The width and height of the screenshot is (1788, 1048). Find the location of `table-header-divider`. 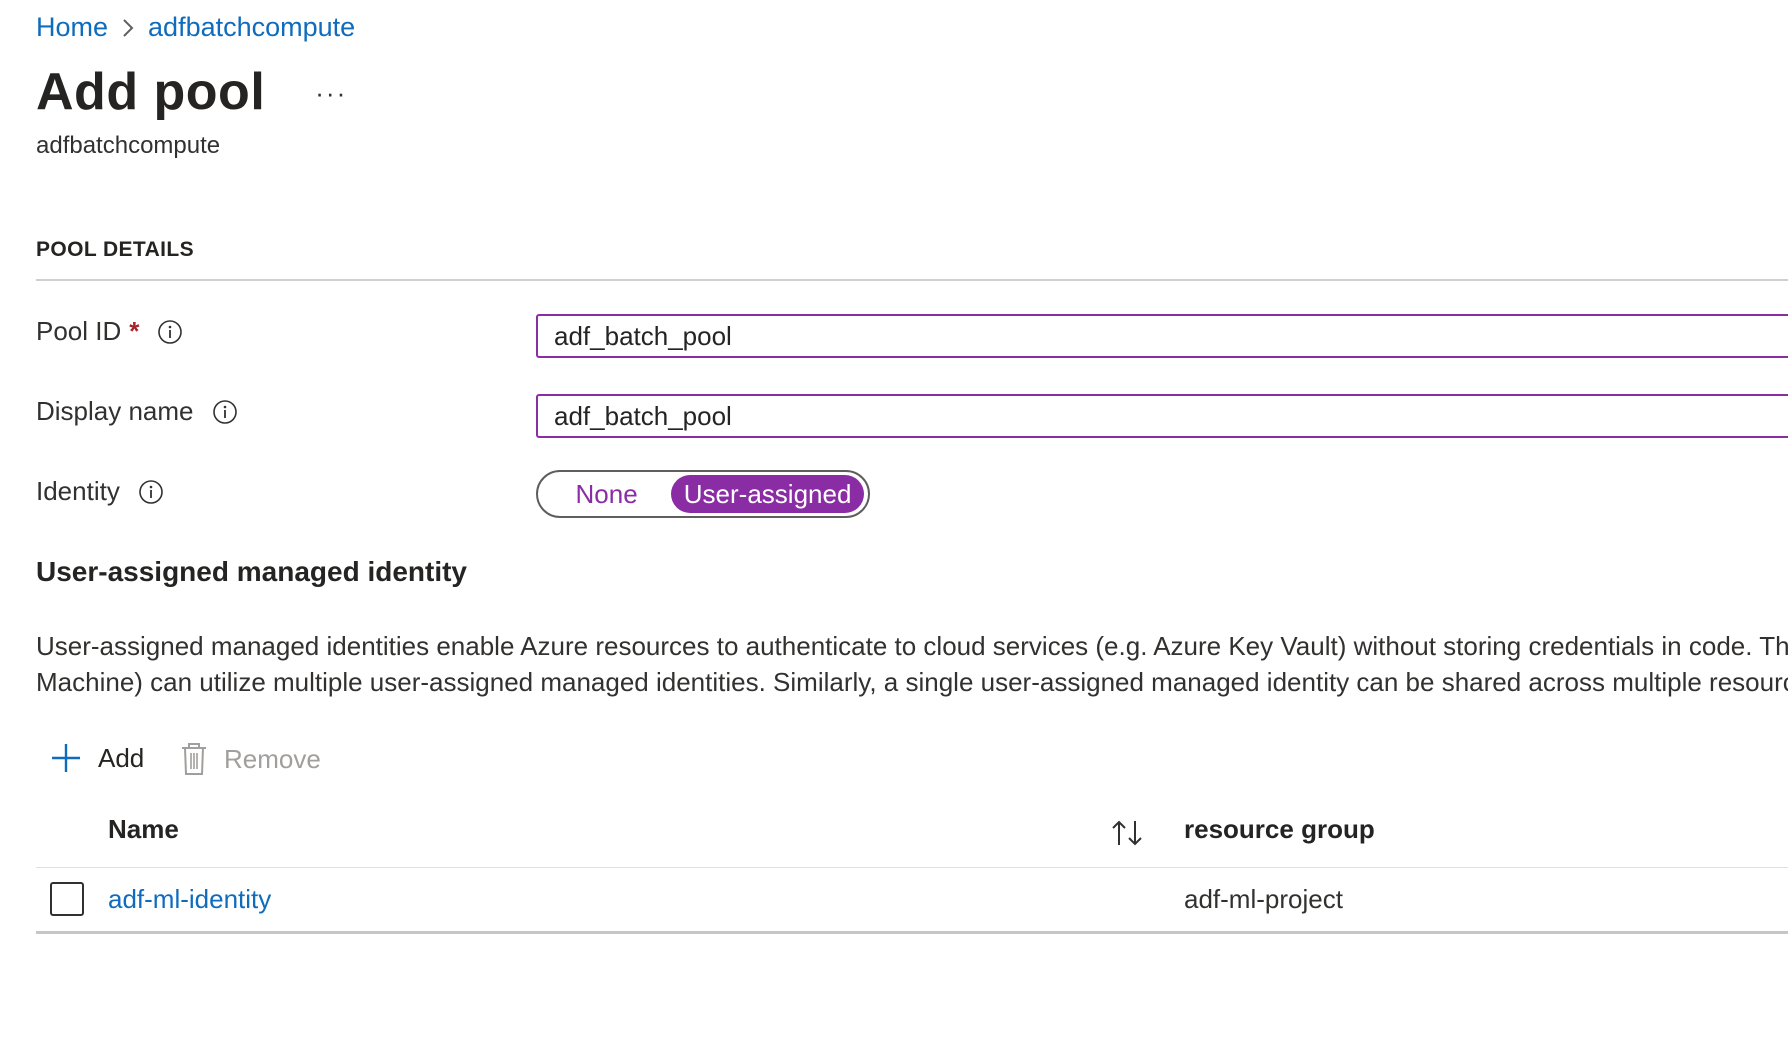

table-header-divider is located at coordinates (912, 867).